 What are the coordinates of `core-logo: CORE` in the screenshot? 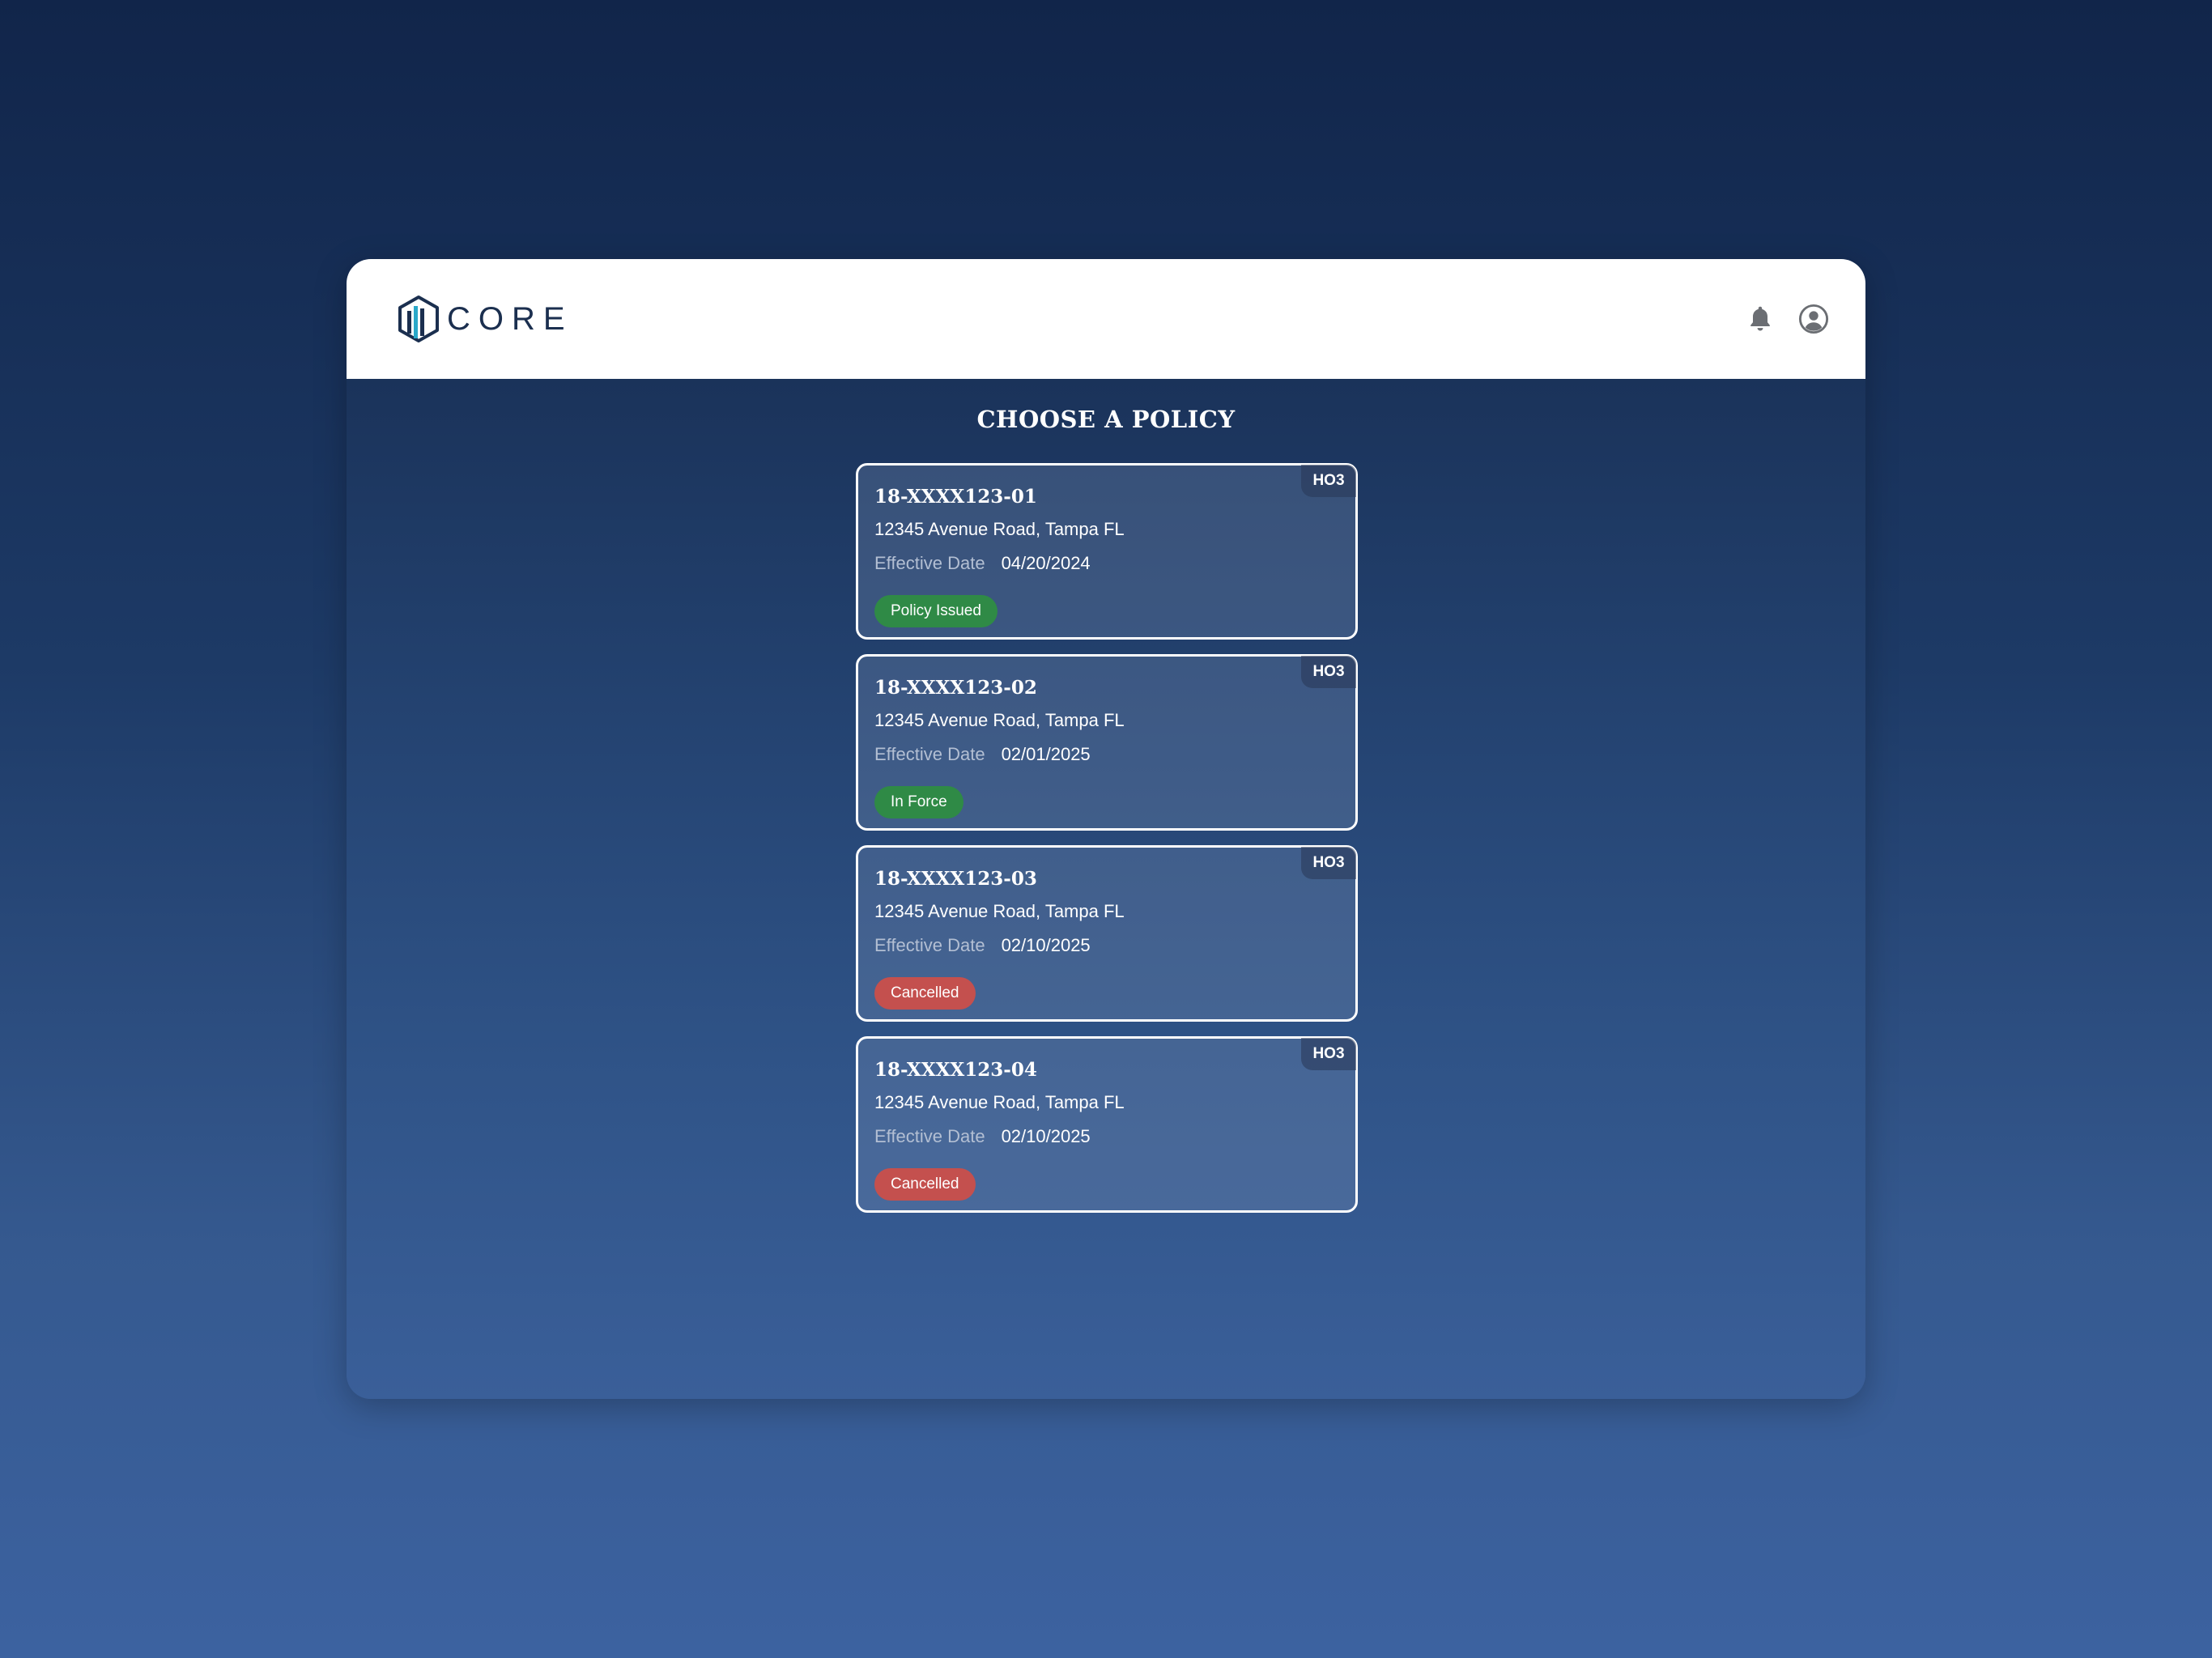 It's located at (485, 319).